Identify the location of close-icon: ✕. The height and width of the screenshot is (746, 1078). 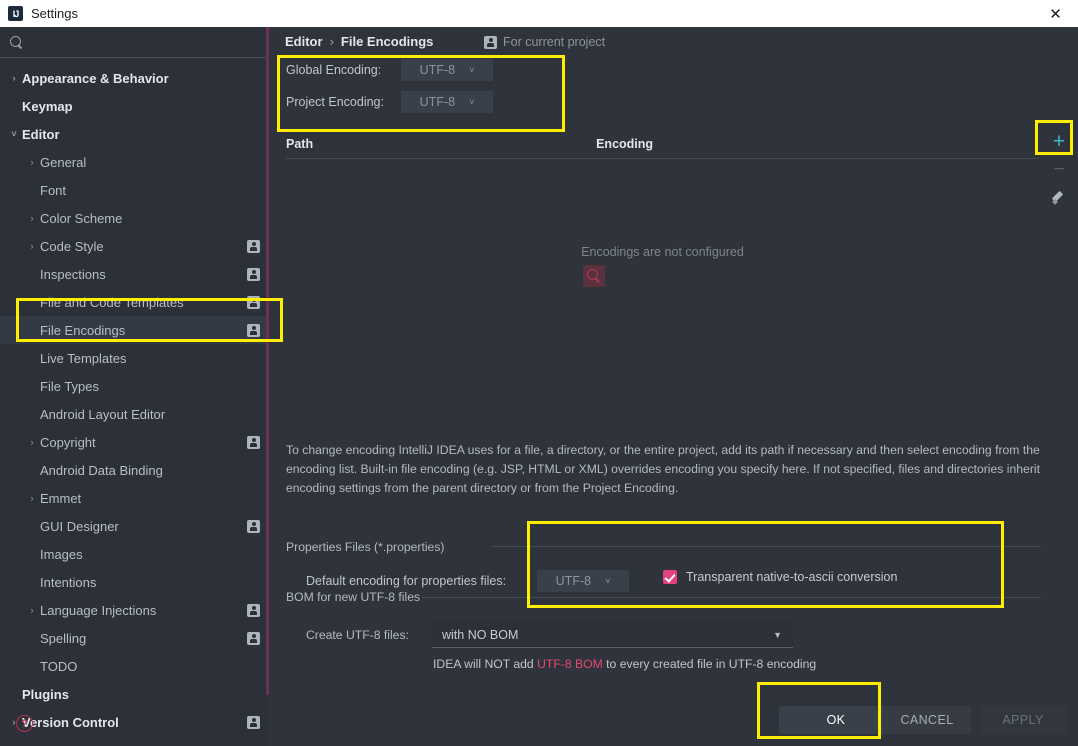
(1055, 13).